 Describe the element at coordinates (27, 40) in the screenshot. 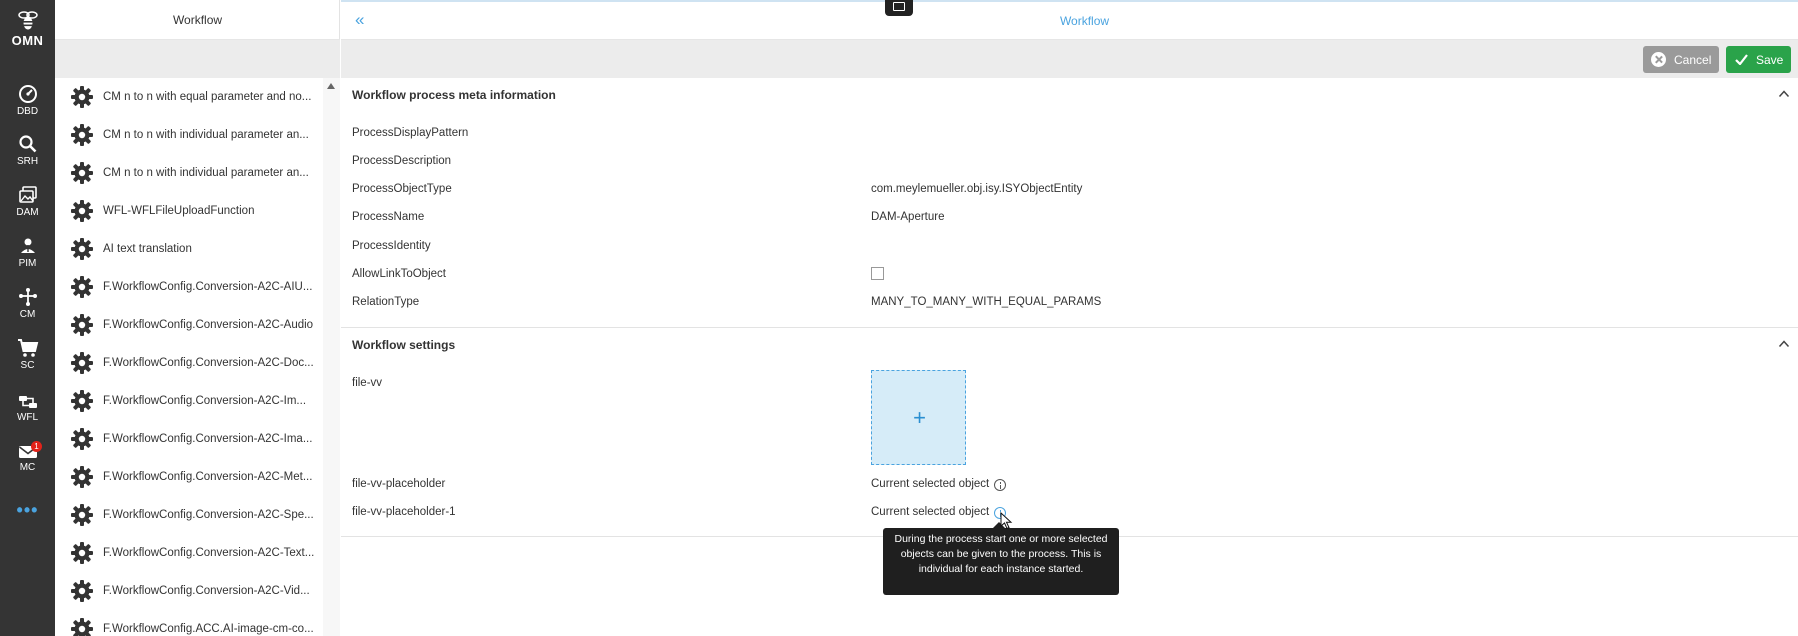

I see `logo-text: OMN` at that location.